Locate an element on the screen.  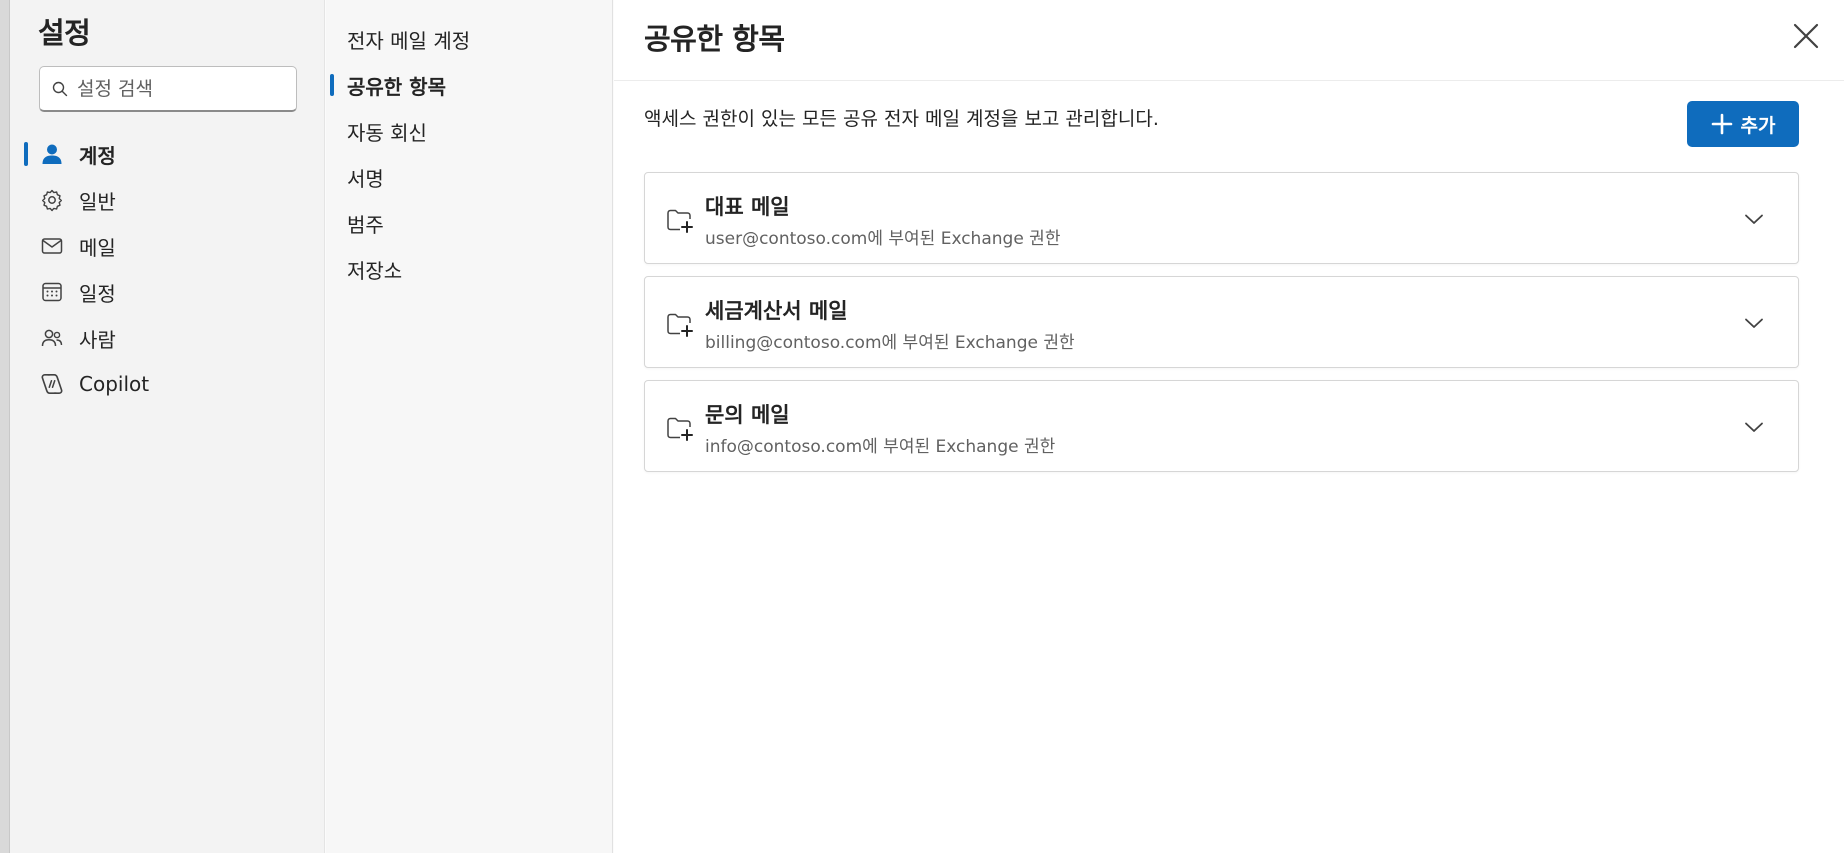
account-subnav-list: 전자 메일 계정 공유한 항목 자동 회신 서명 범주 저장소 is located at coordinates (469, 154).